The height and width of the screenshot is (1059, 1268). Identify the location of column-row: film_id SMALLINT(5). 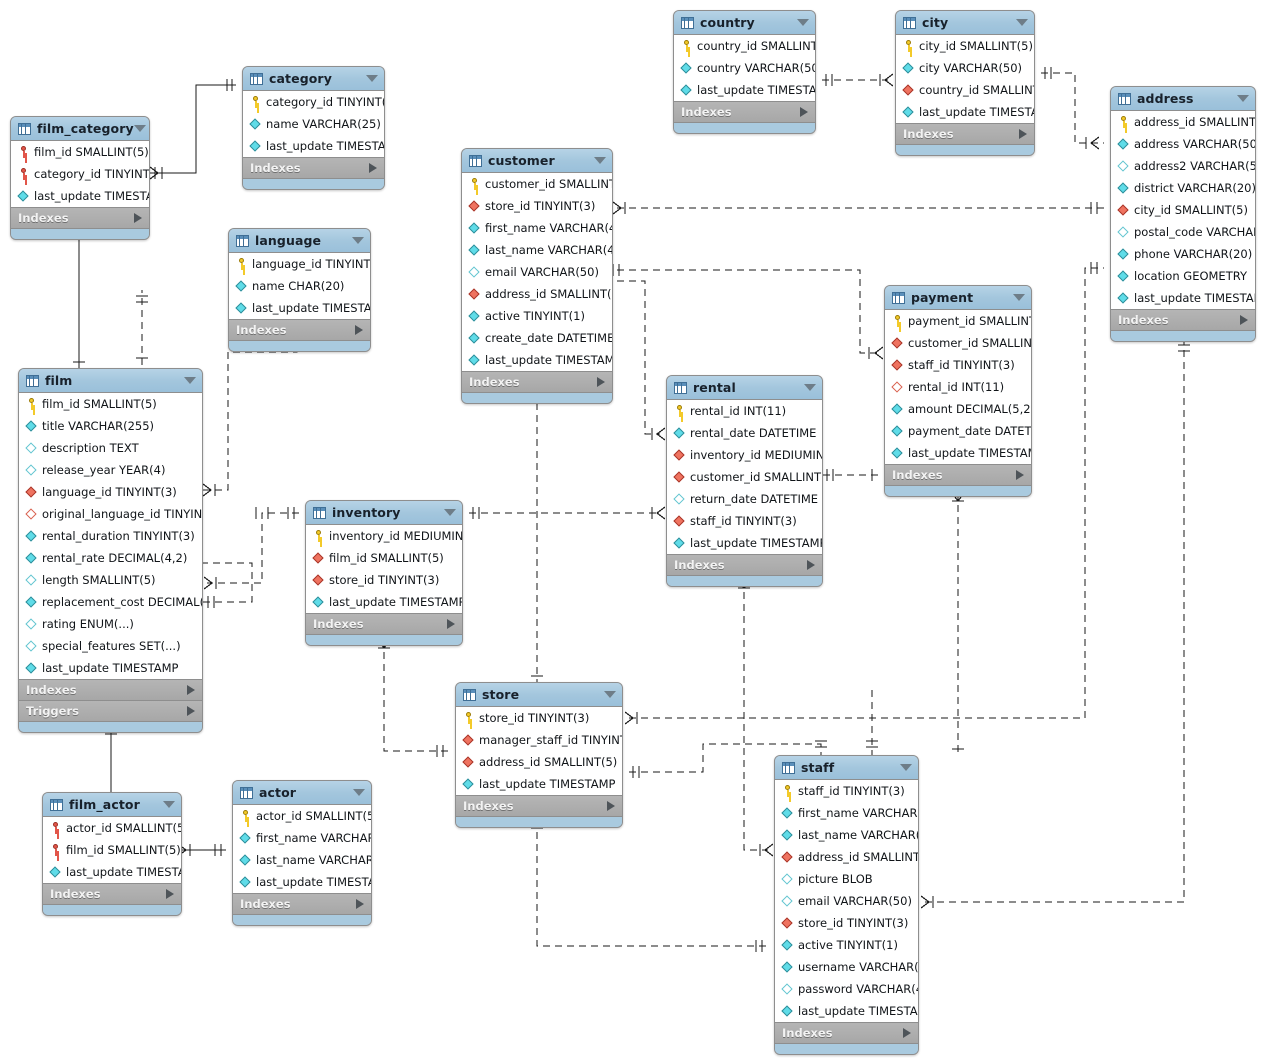
(80, 152).